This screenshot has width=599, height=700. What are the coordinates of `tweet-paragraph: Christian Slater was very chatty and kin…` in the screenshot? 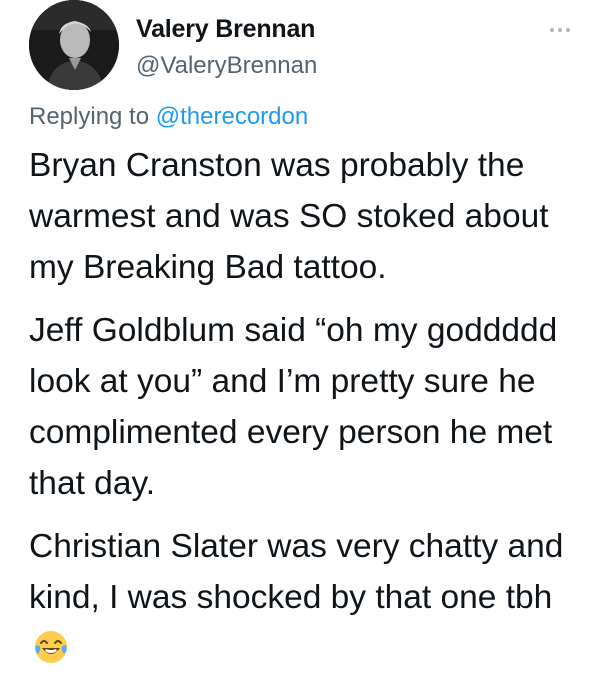 It's located at (296, 572).